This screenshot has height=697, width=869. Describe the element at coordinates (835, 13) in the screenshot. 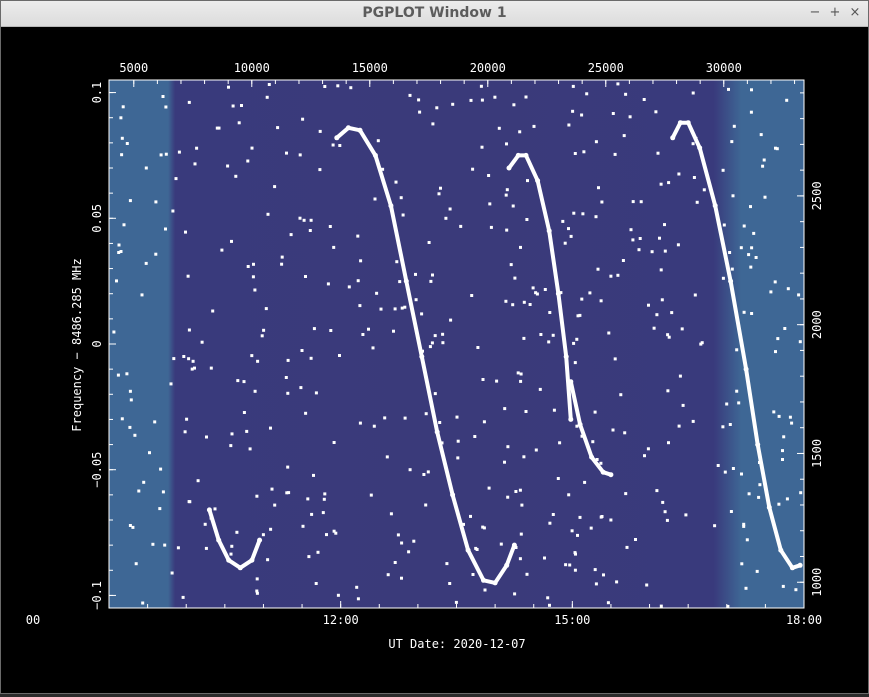

I see `maximize-icon: +` at that location.